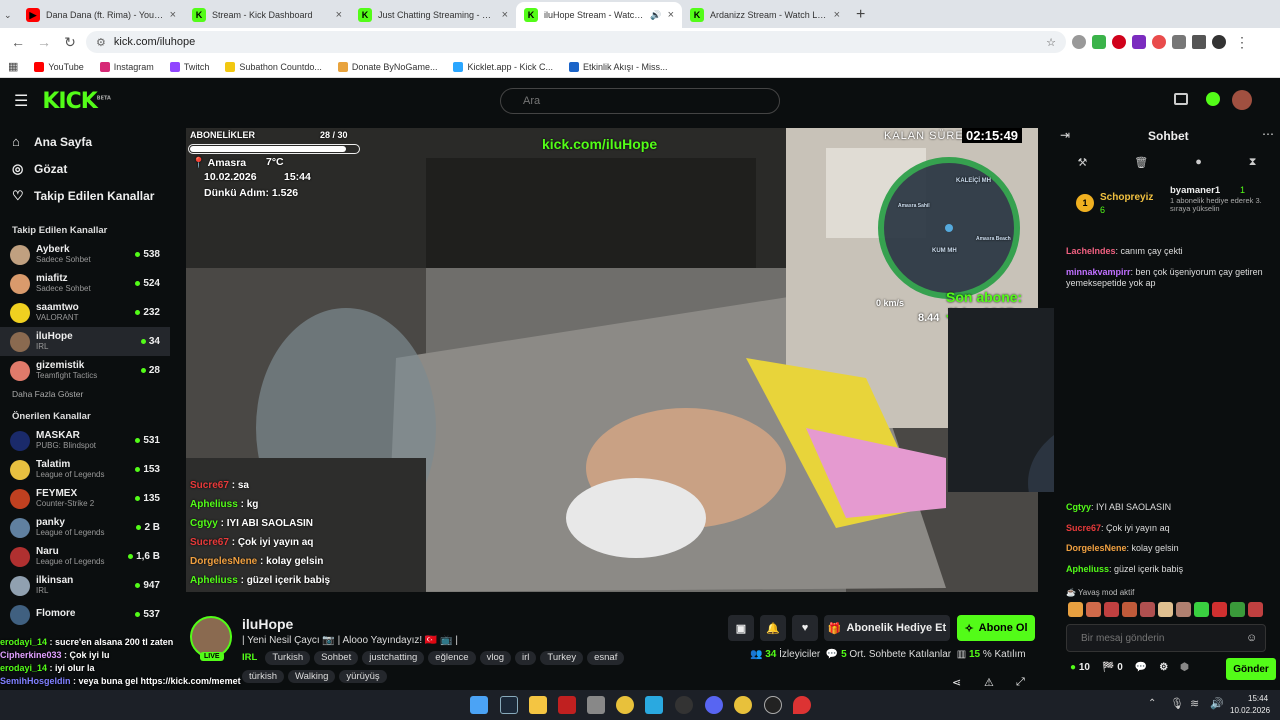  I want to click on category-link: IRL, so click(249, 657).